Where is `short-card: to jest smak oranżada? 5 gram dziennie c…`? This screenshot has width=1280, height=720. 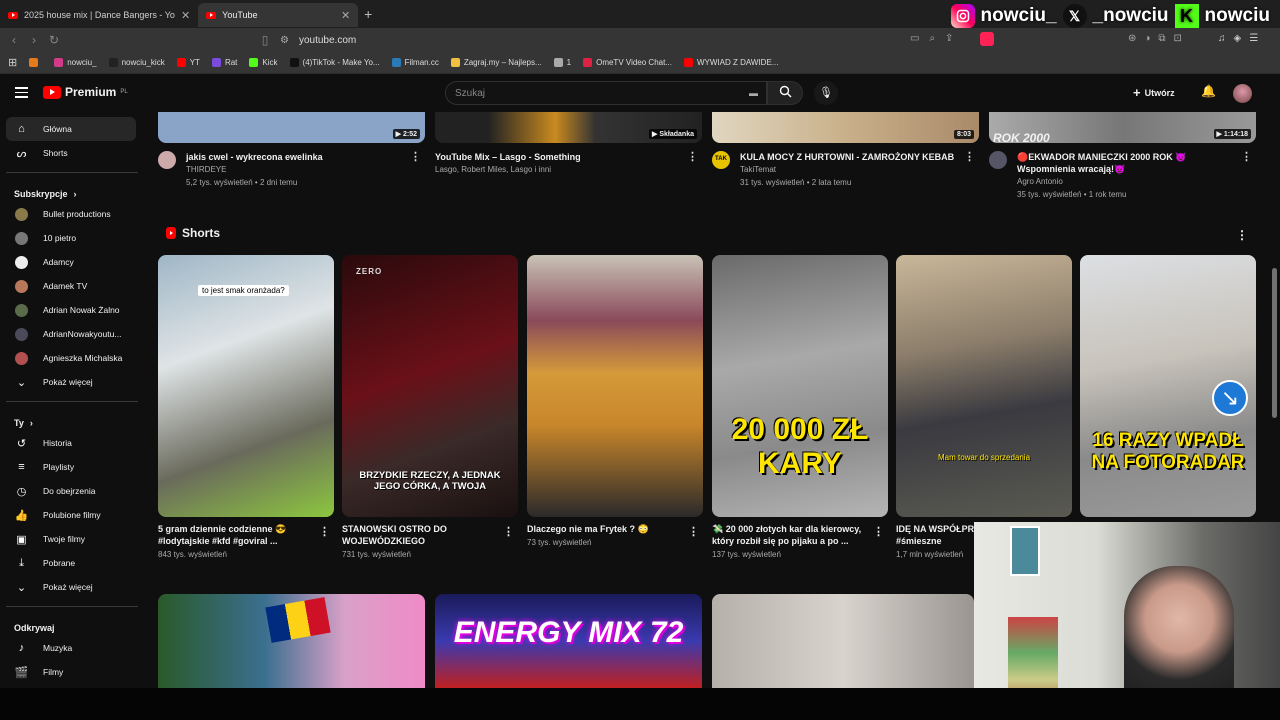
short-card: to jest smak oranżada? 5 gram dziennie c… is located at coordinates (246, 407).